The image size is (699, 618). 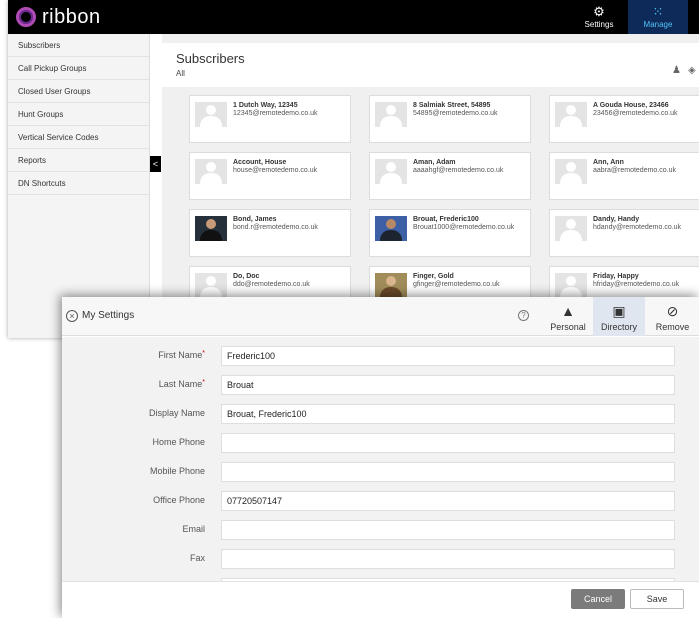 What do you see at coordinates (181, 355) in the screenshot?
I see `first-name-label: First Name*` at bounding box center [181, 355].